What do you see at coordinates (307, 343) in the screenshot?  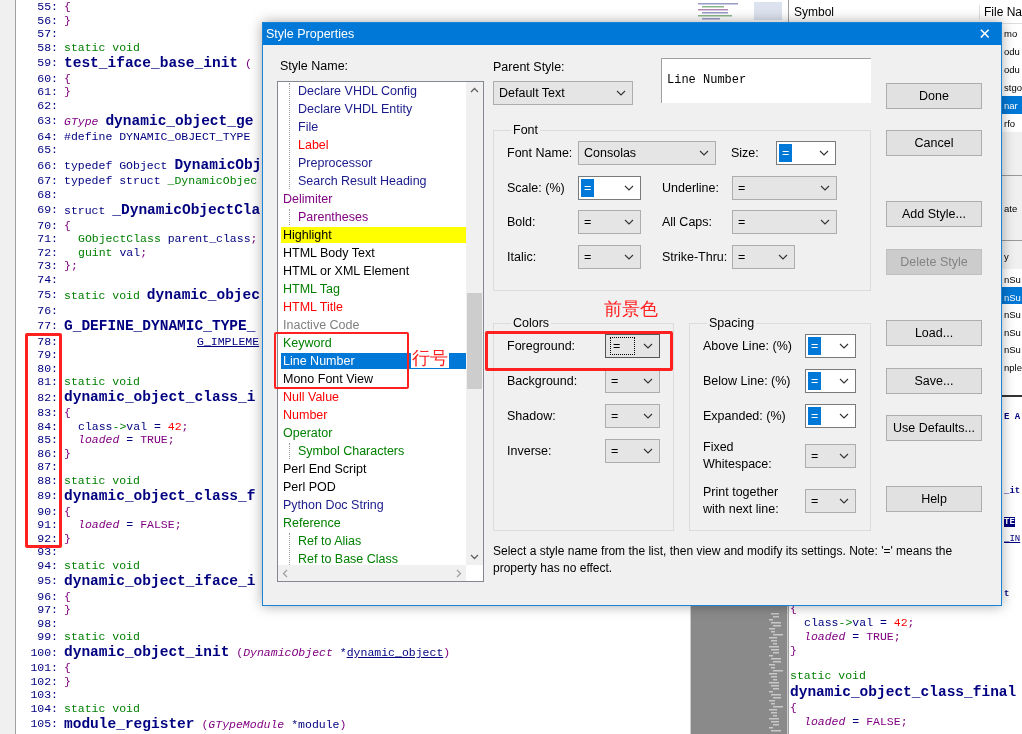 I see `list-item: Keyword` at bounding box center [307, 343].